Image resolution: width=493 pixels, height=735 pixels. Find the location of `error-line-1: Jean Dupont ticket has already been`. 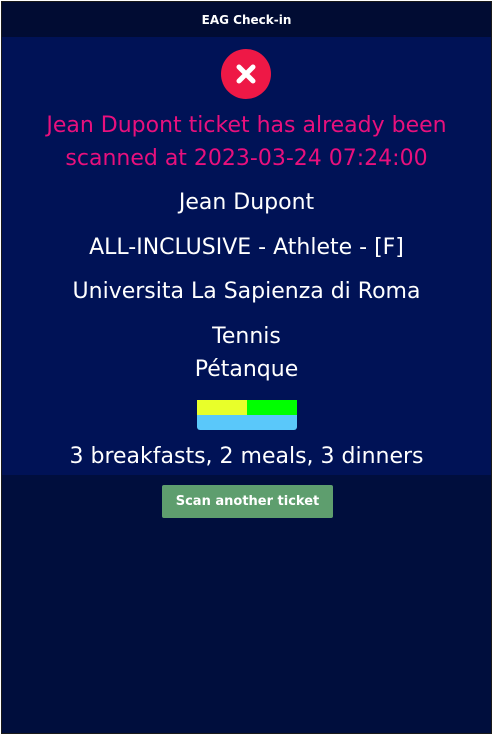

error-line-1: Jean Dupont ticket has already been is located at coordinates (246, 125).